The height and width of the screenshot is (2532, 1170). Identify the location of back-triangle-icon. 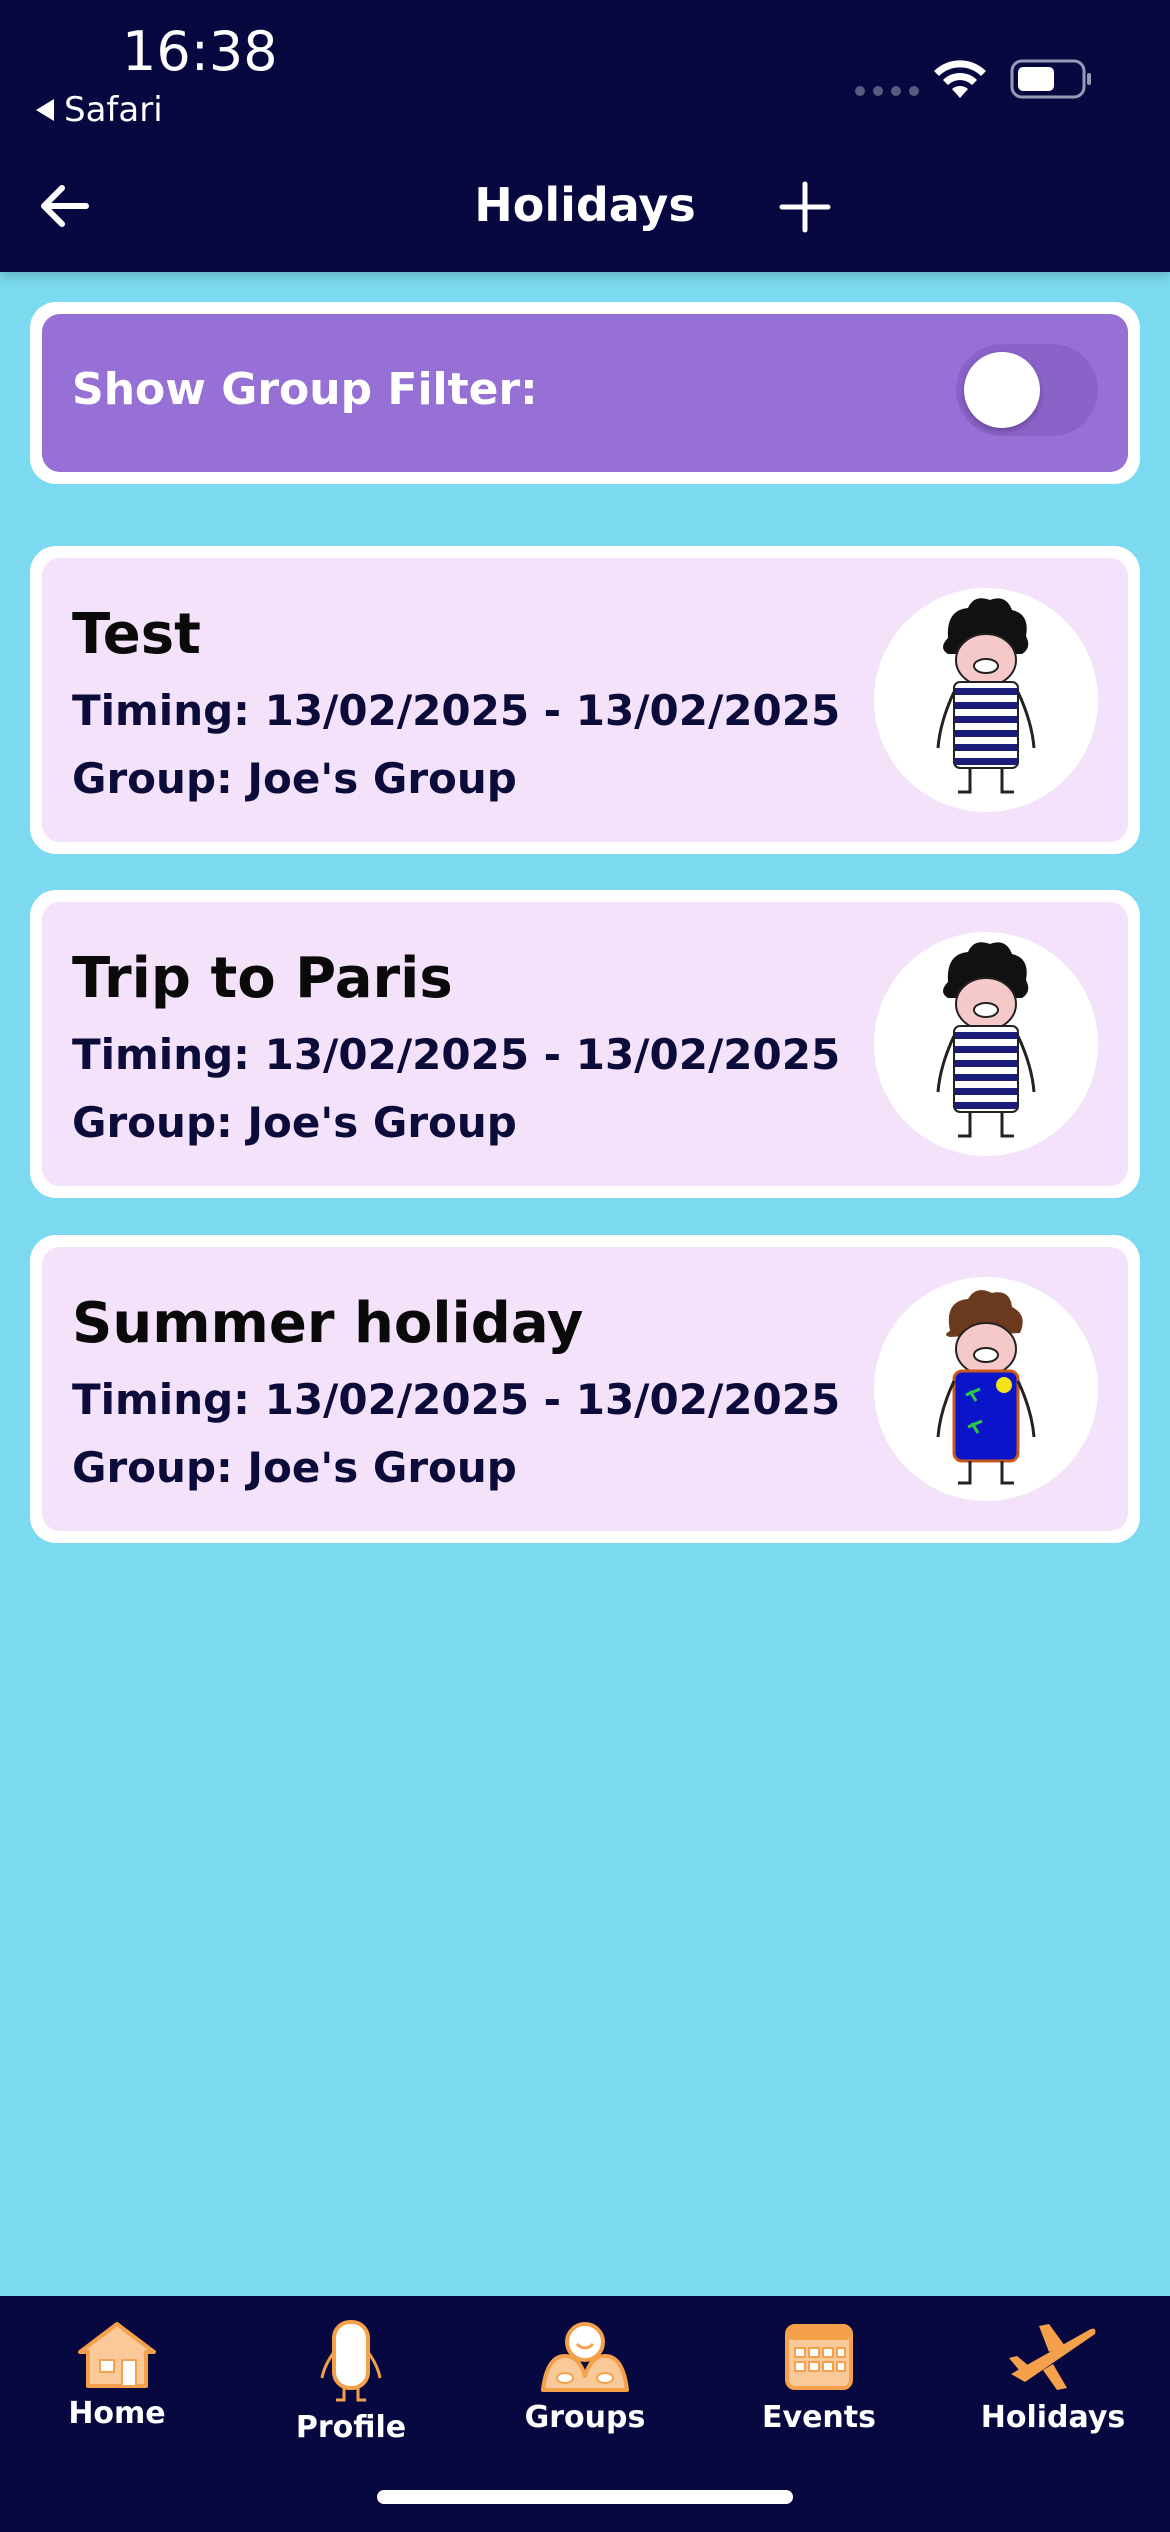
(45, 110).